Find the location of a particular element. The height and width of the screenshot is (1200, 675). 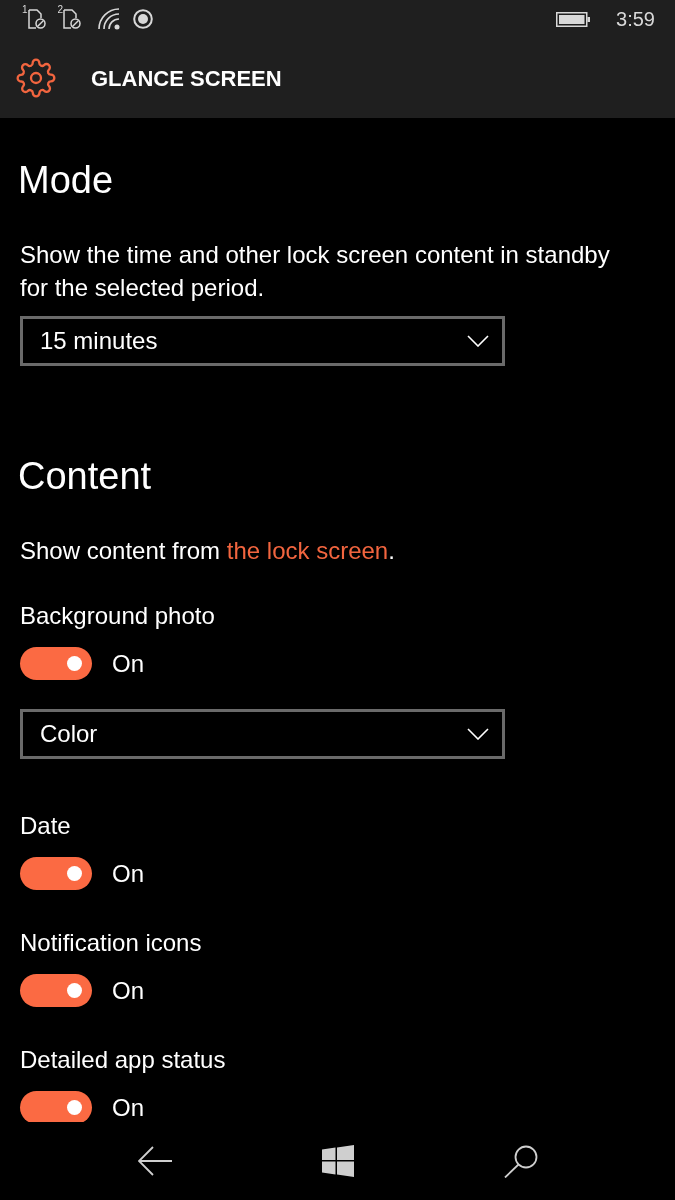

windows-logo-icon is located at coordinates (337, 1161).